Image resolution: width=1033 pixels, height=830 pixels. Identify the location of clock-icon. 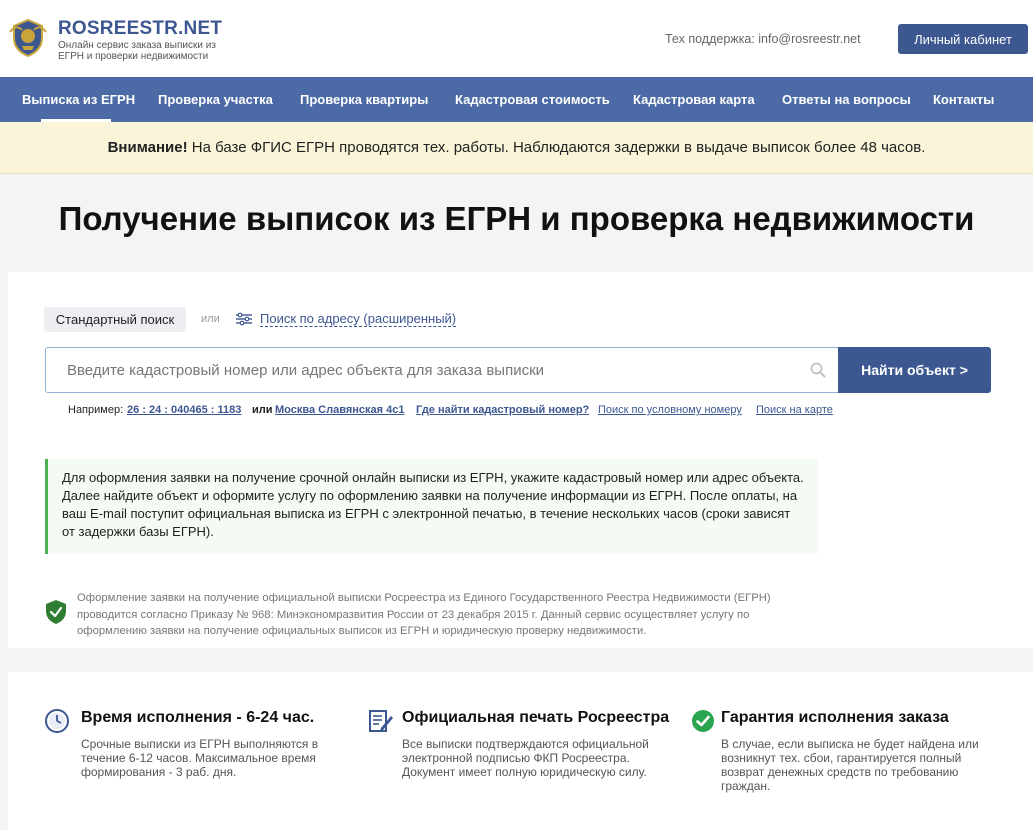
(57, 721).